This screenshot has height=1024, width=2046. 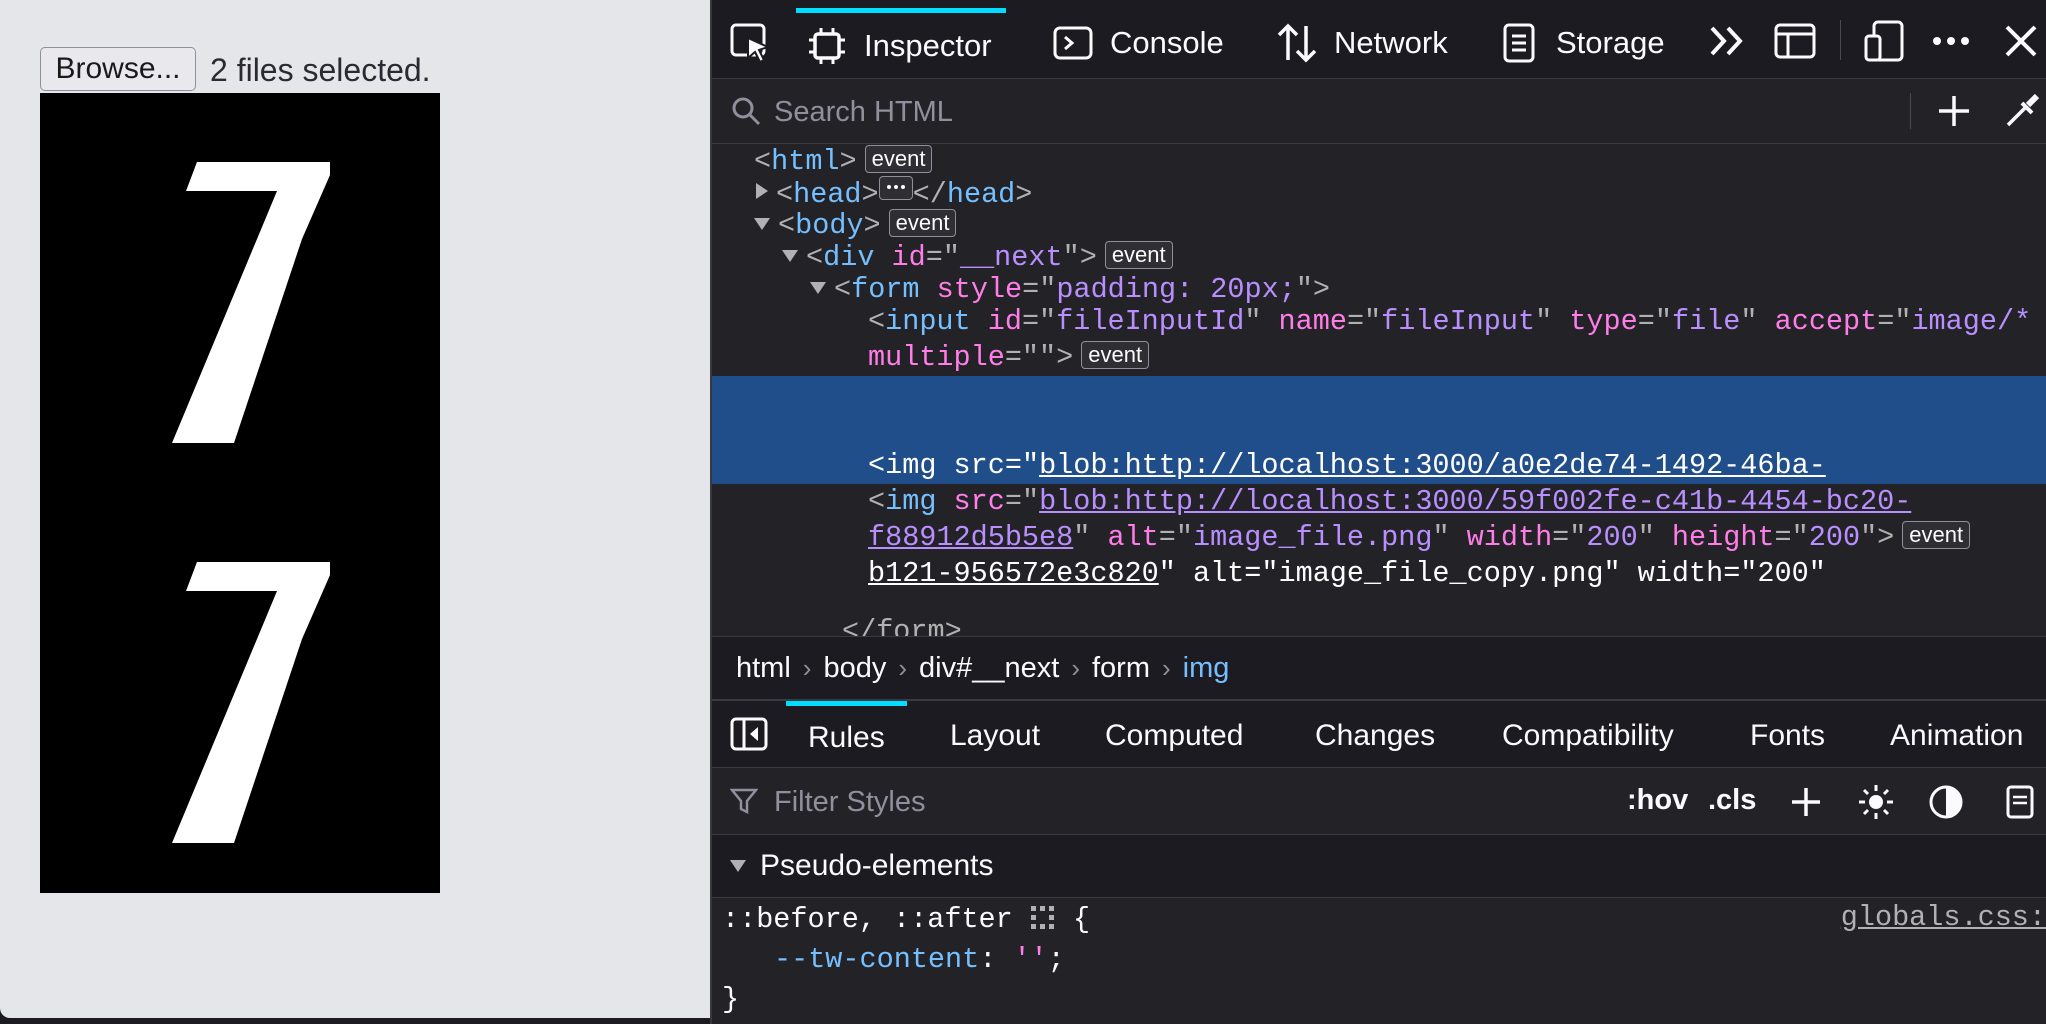 What do you see at coordinates (846, 734) in the screenshot?
I see `tab-rules: Rules` at bounding box center [846, 734].